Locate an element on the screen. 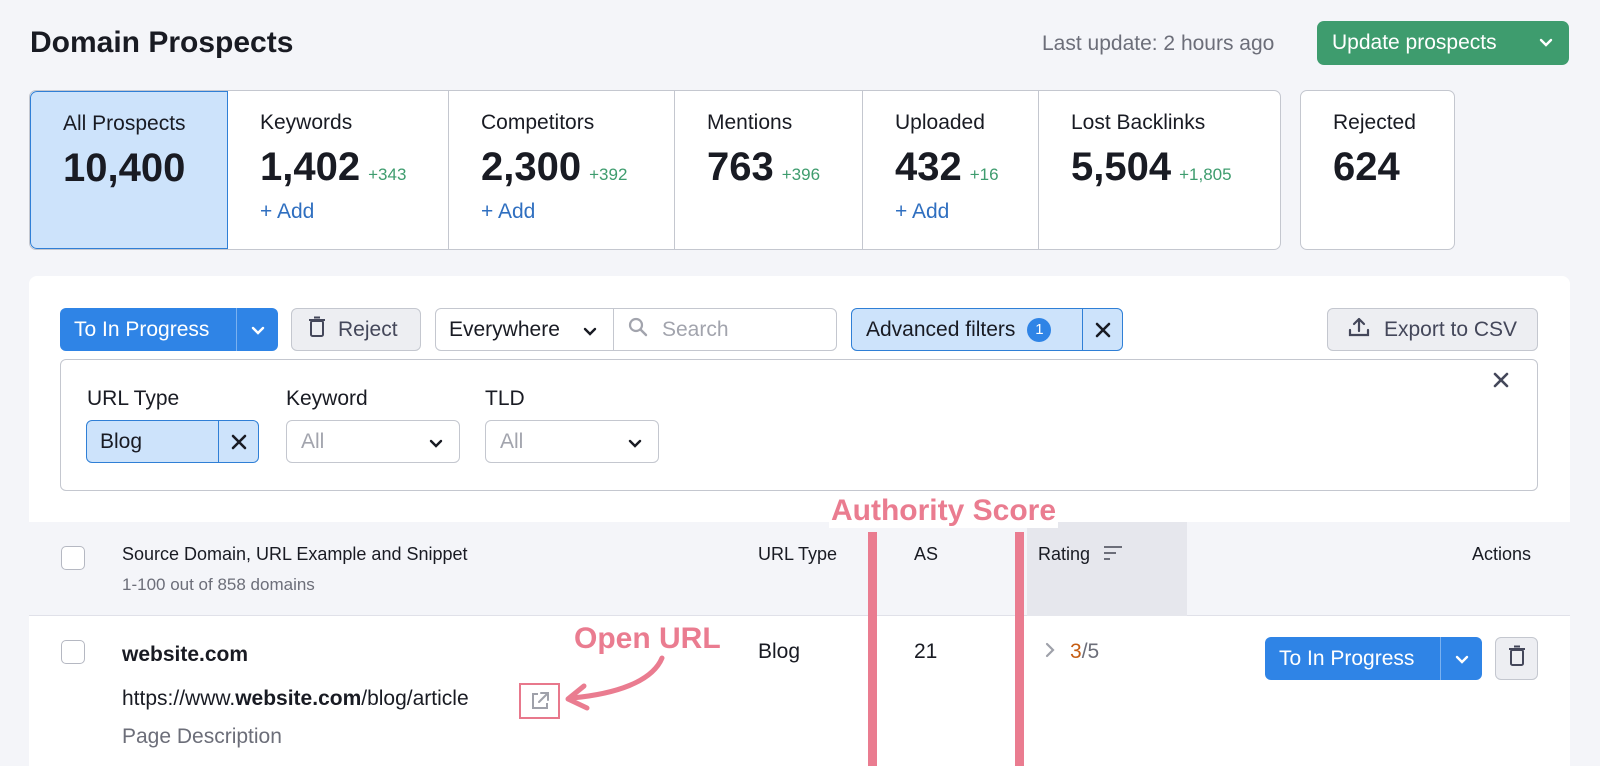 The height and width of the screenshot is (766, 1600). url-type-column-header: URL Type is located at coordinates (797, 554).